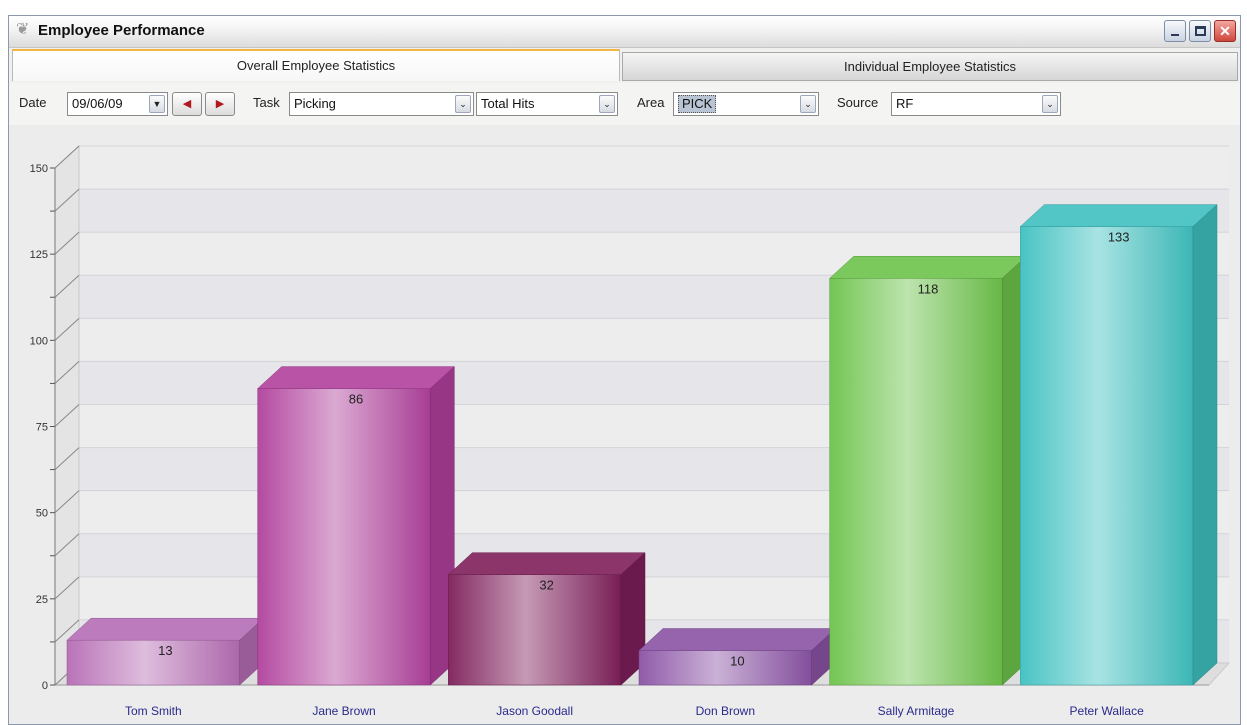  What do you see at coordinates (45, 686) in the screenshot?
I see `y-tick-label: 0` at bounding box center [45, 686].